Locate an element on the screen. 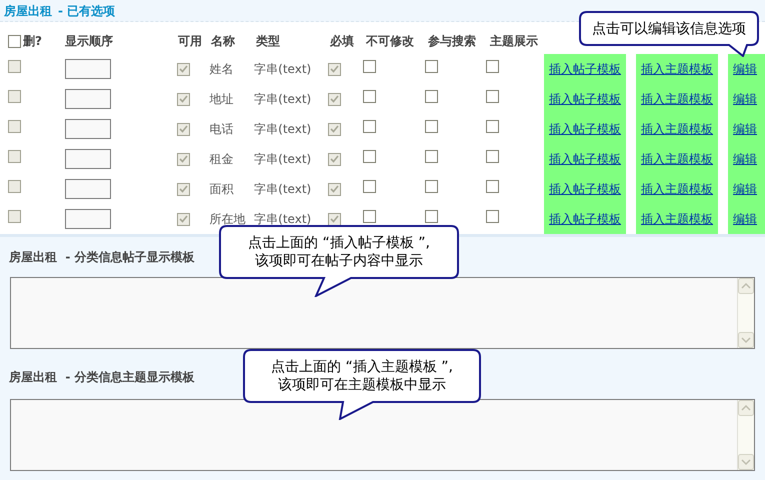  template-label: 房屋出租 - 分类信息帖子显示模板 is located at coordinates (102, 257).